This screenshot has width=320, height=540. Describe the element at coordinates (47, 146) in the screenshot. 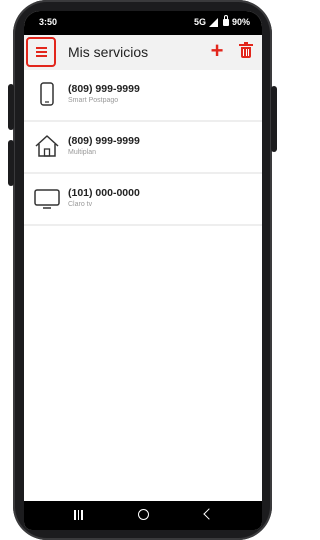

I see `house-icon` at that location.